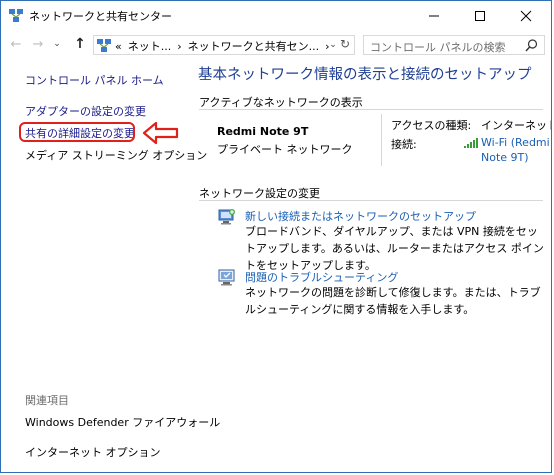  What do you see at coordinates (281, 102) in the screenshot?
I see `active-networks-heading: アクティブなネットワークの表示` at bounding box center [281, 102].